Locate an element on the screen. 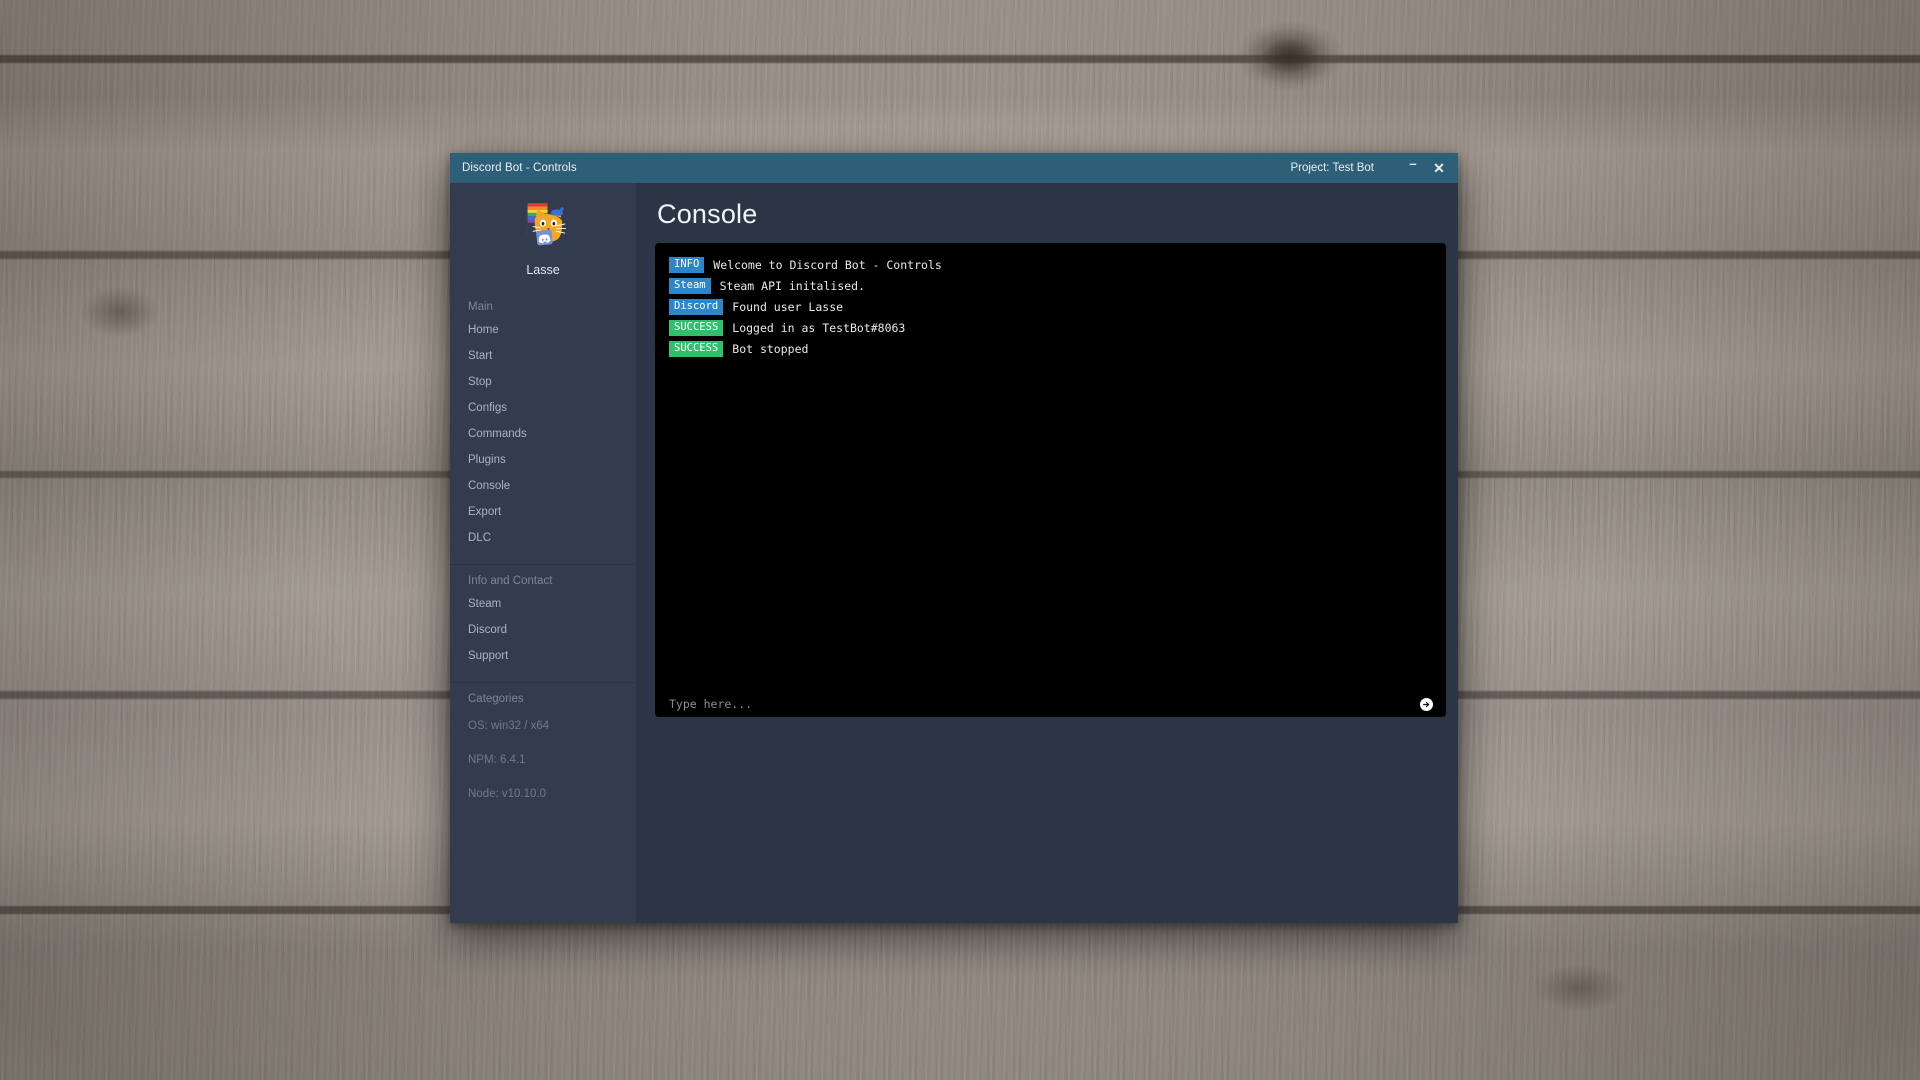 The width and height of the screenshot is (1920, 1080). sidebar-item-commands: Commands is located at coordinates (543, 434).